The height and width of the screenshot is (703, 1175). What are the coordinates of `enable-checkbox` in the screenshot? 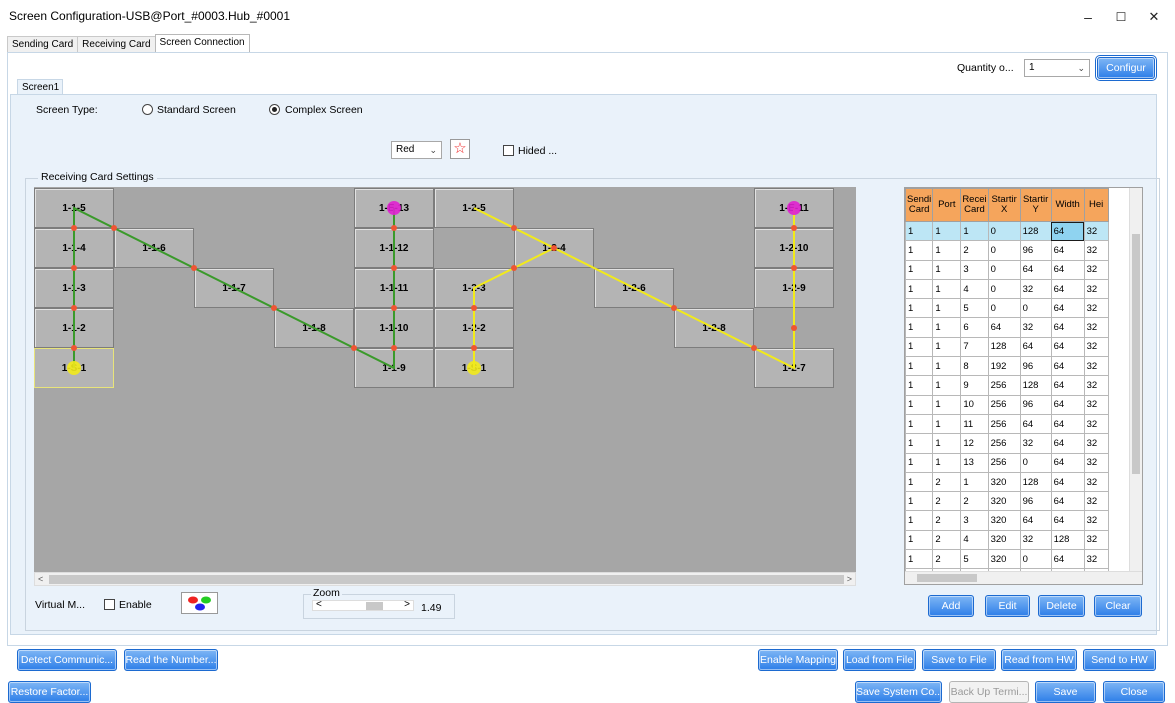 It's located at (109, 604).